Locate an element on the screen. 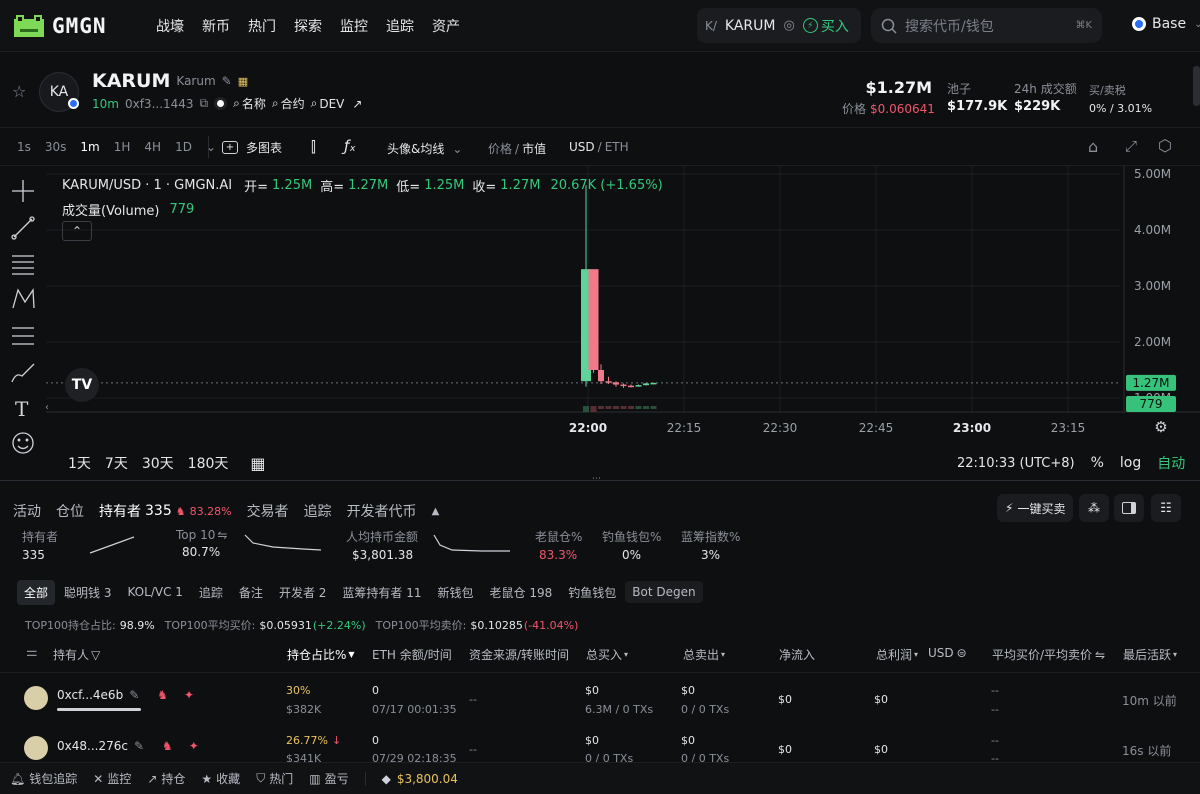 The image size is (1200, 794). usd-toggle: USD is located at coordinates (582, 147).